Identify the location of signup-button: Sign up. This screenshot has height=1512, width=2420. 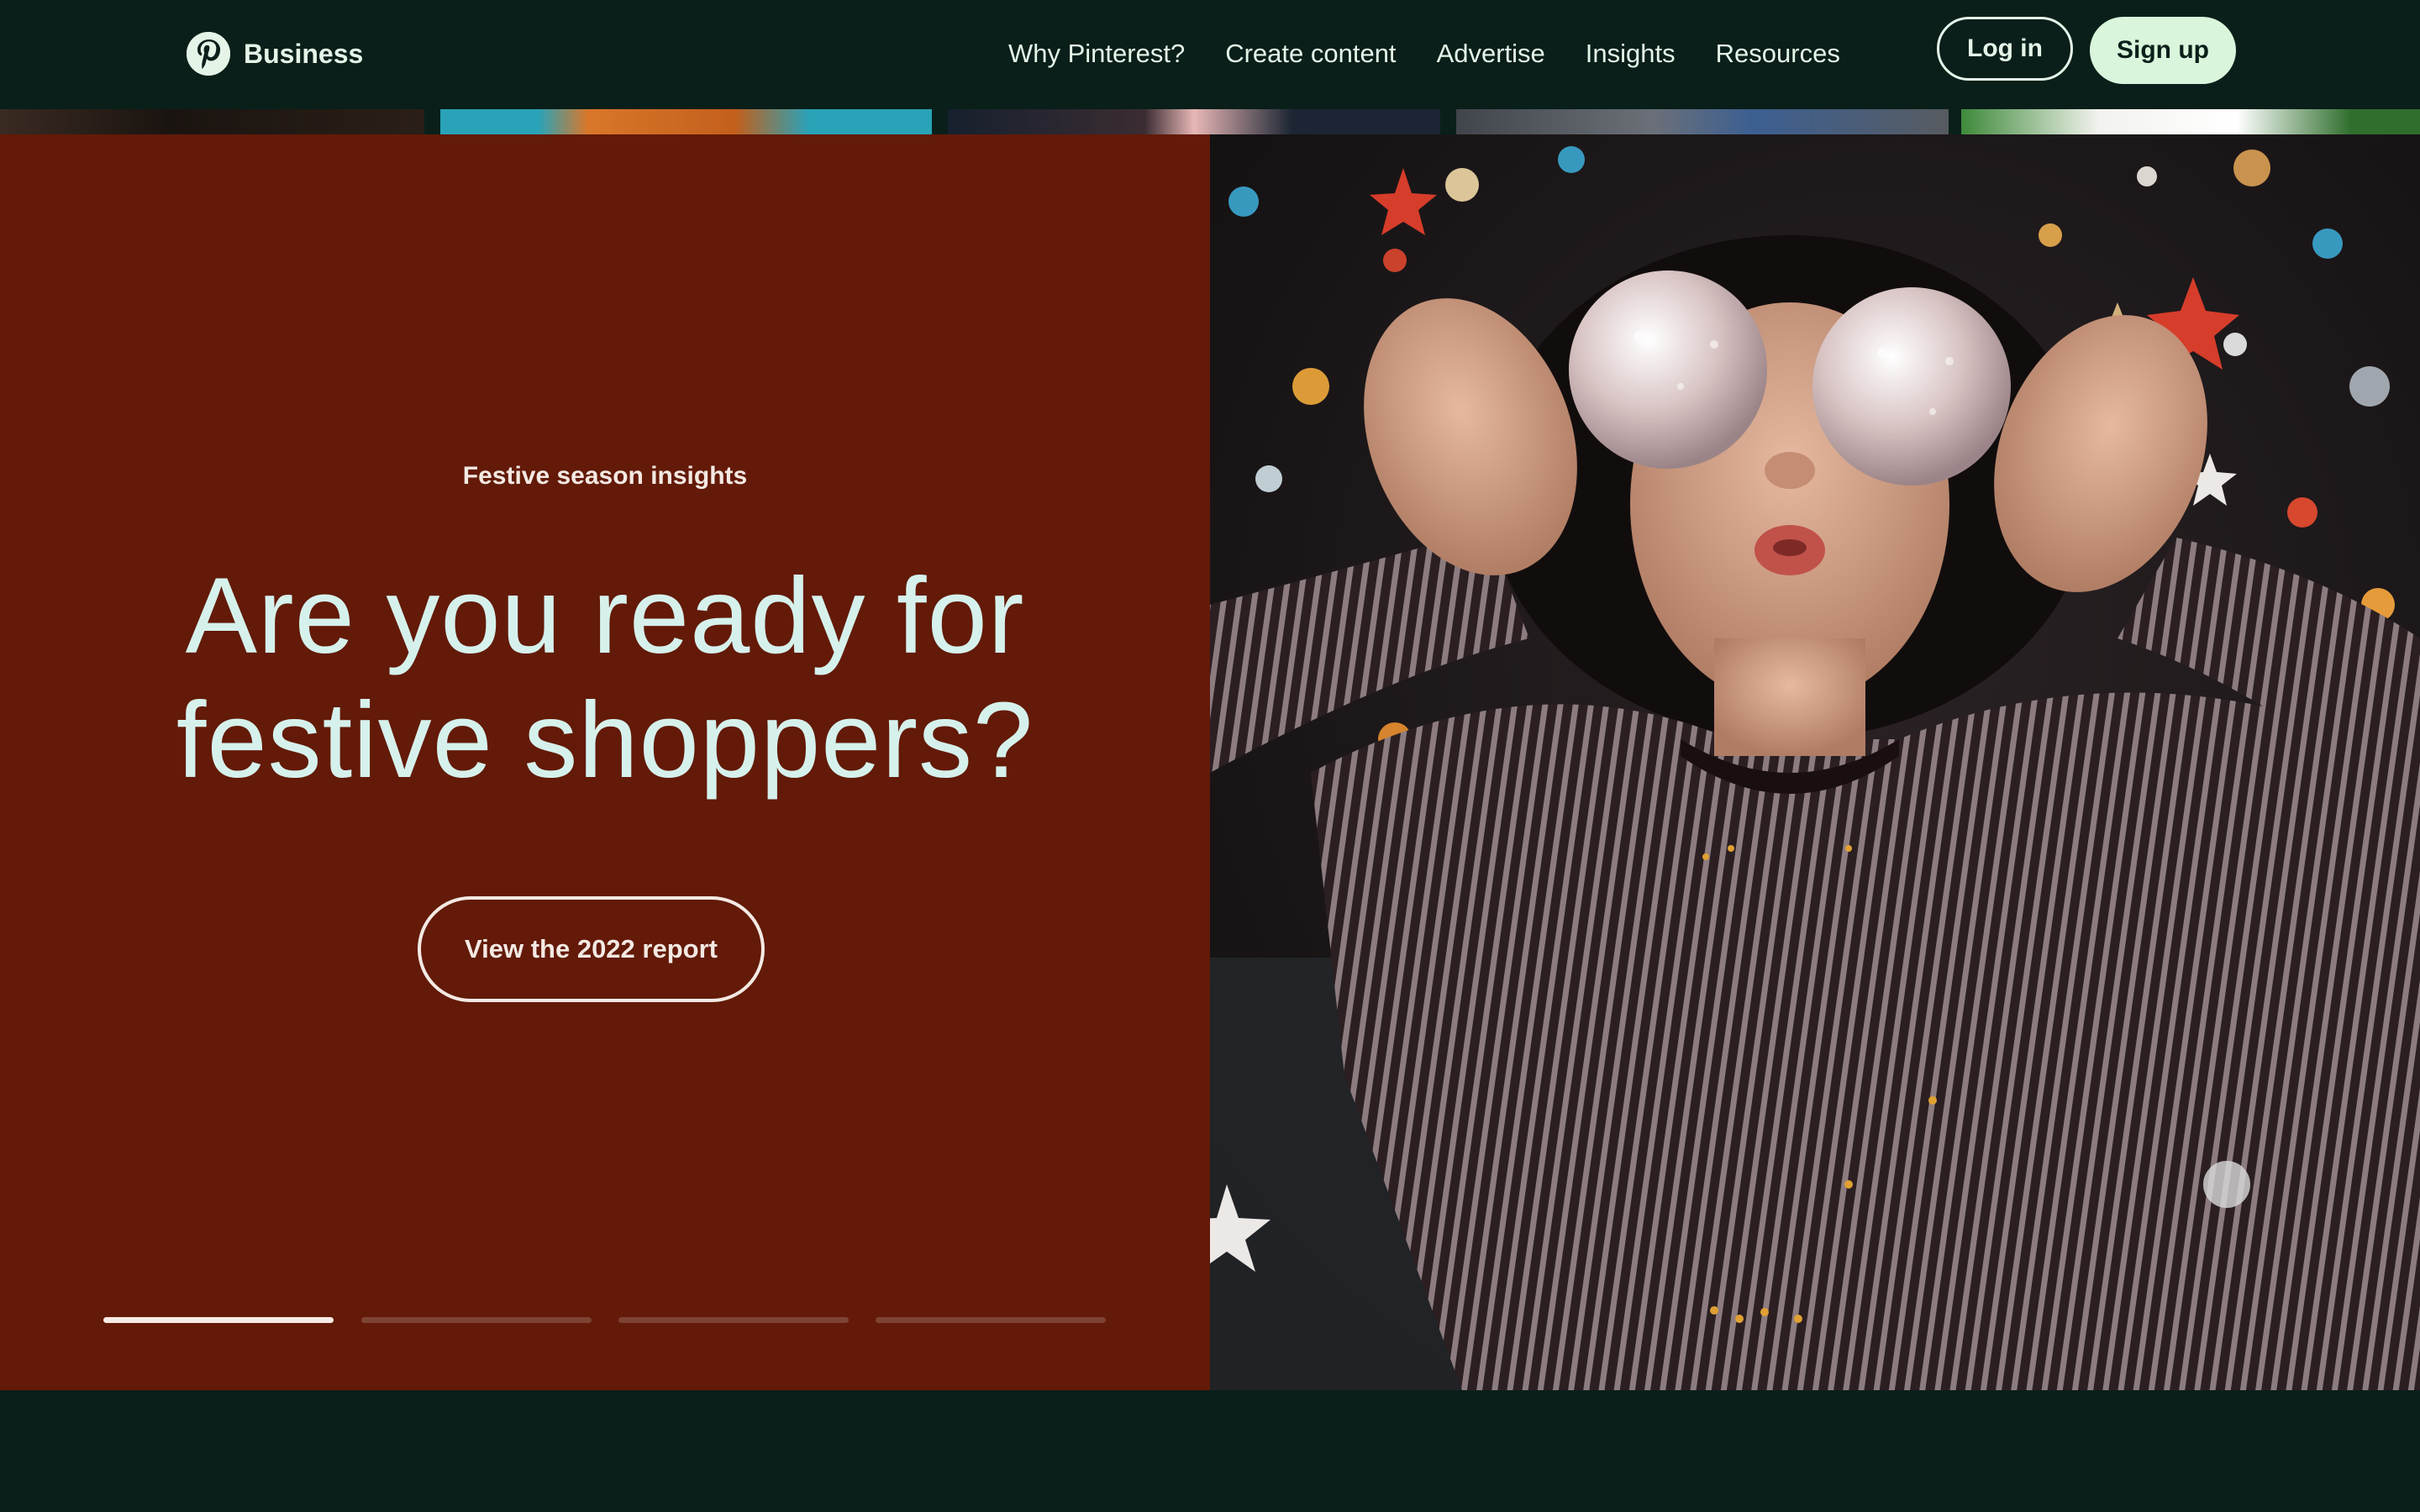
(2163, 50).